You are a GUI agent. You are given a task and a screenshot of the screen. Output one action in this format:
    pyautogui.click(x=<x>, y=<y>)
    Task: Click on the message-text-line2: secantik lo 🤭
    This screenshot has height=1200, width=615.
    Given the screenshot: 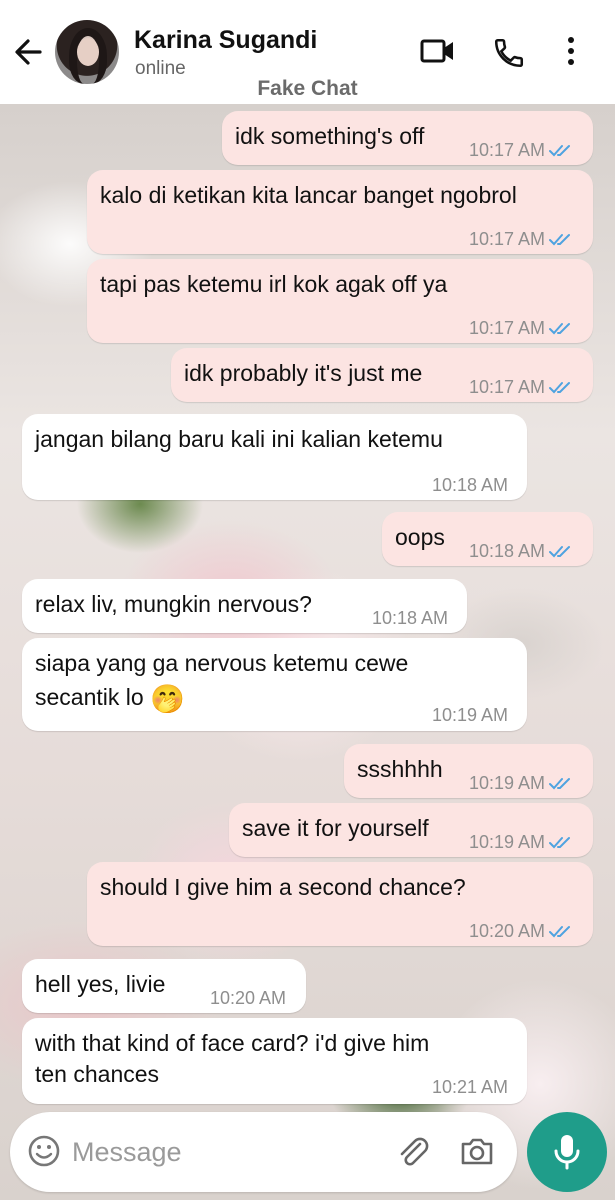 What is the action you would take?
    pyautogui.click(x=110, y=699)
    